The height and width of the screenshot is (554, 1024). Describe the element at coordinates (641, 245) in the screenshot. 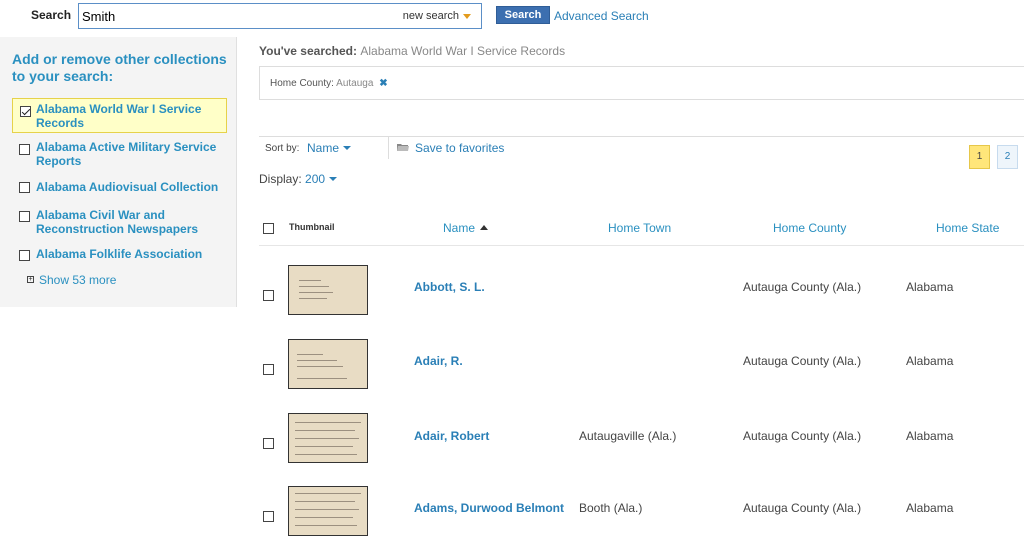

I see `header-divider` at that location.